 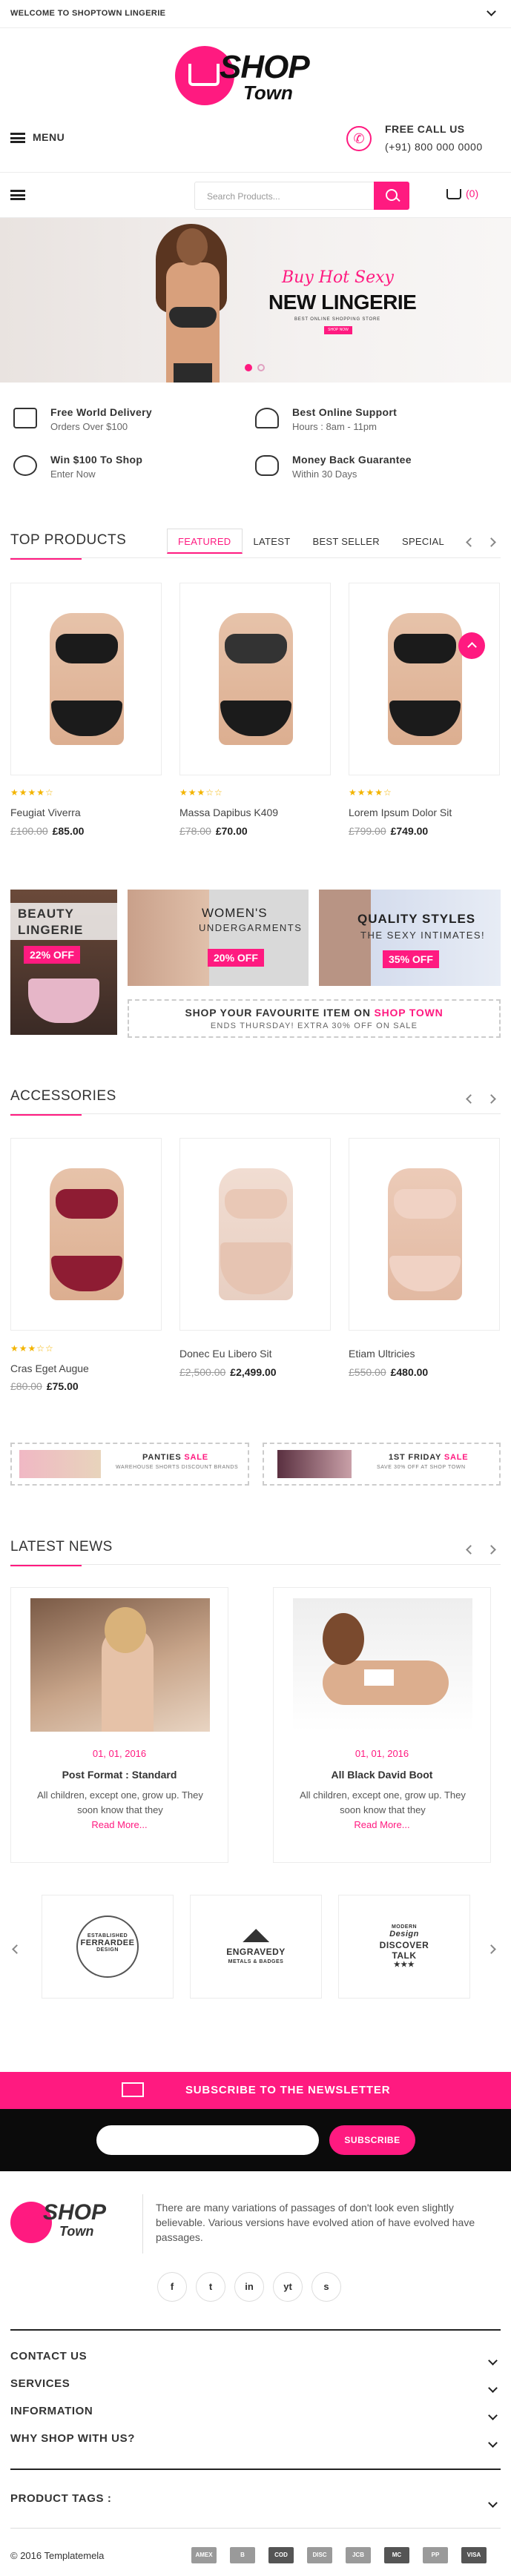 I want to click on product-tags-toggle: PRODUCT TAGS :, so click(x=255, y=2506).